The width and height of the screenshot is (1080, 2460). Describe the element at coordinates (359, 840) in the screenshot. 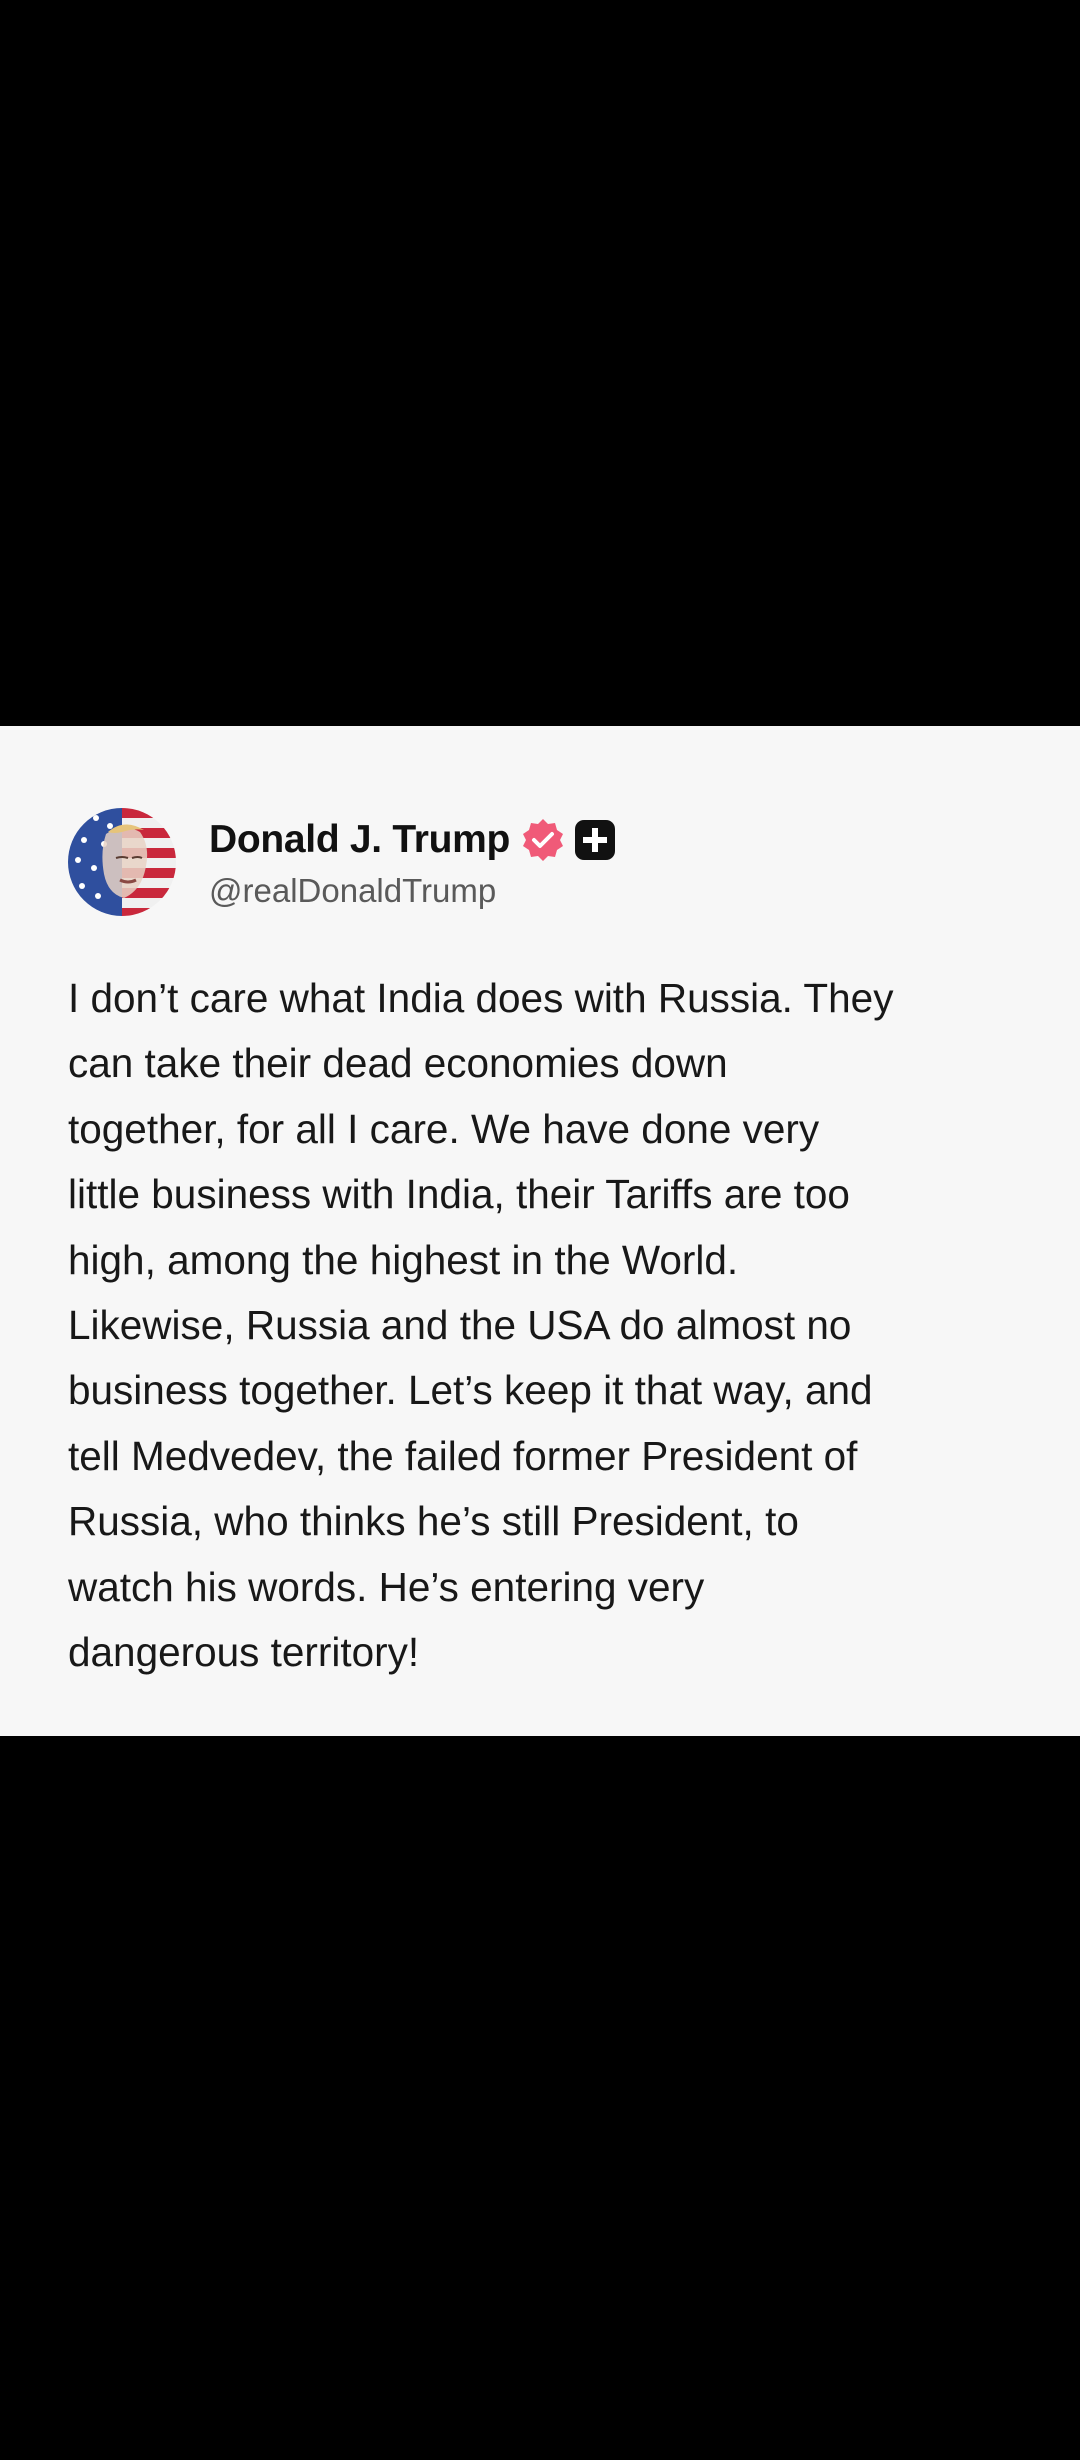

I see `display-name: Donald J. Trump` at that location.